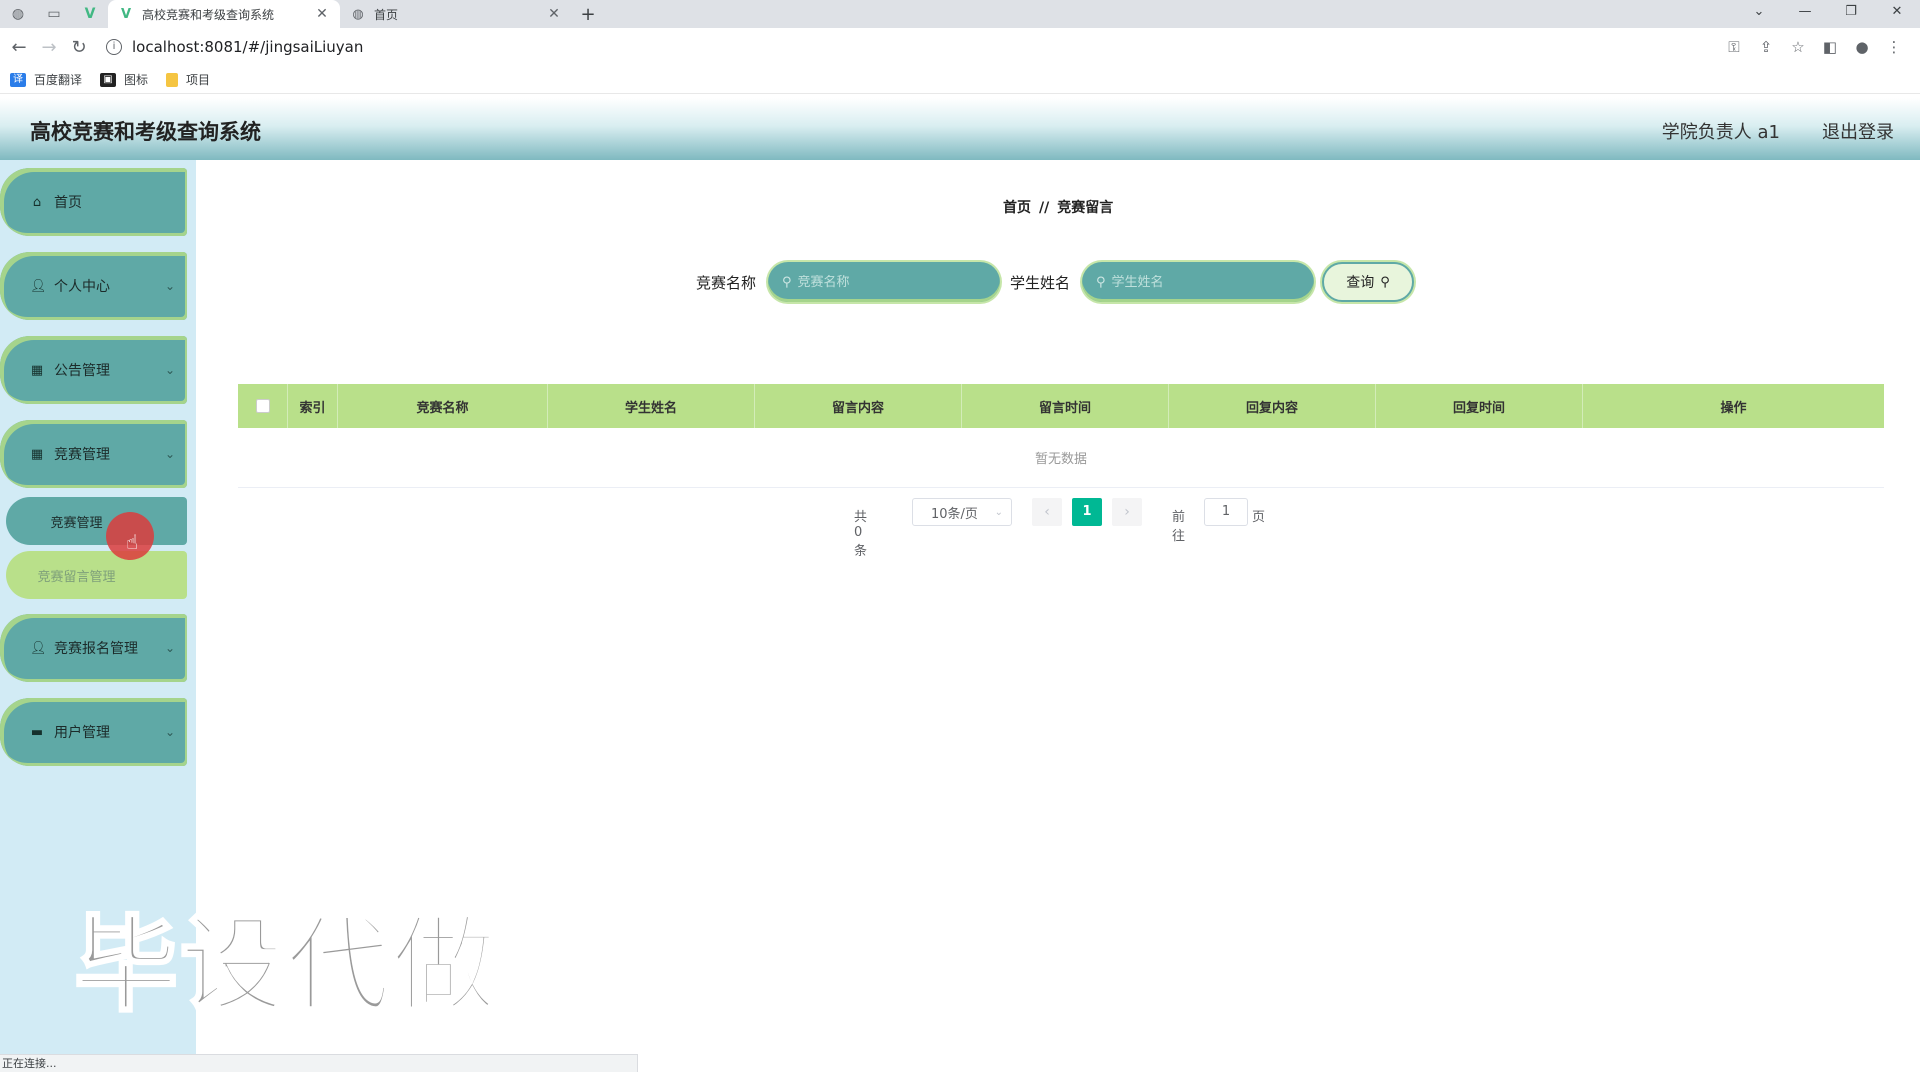  I want to click on bookmark-label: 百度翻译, so click(58, 80).